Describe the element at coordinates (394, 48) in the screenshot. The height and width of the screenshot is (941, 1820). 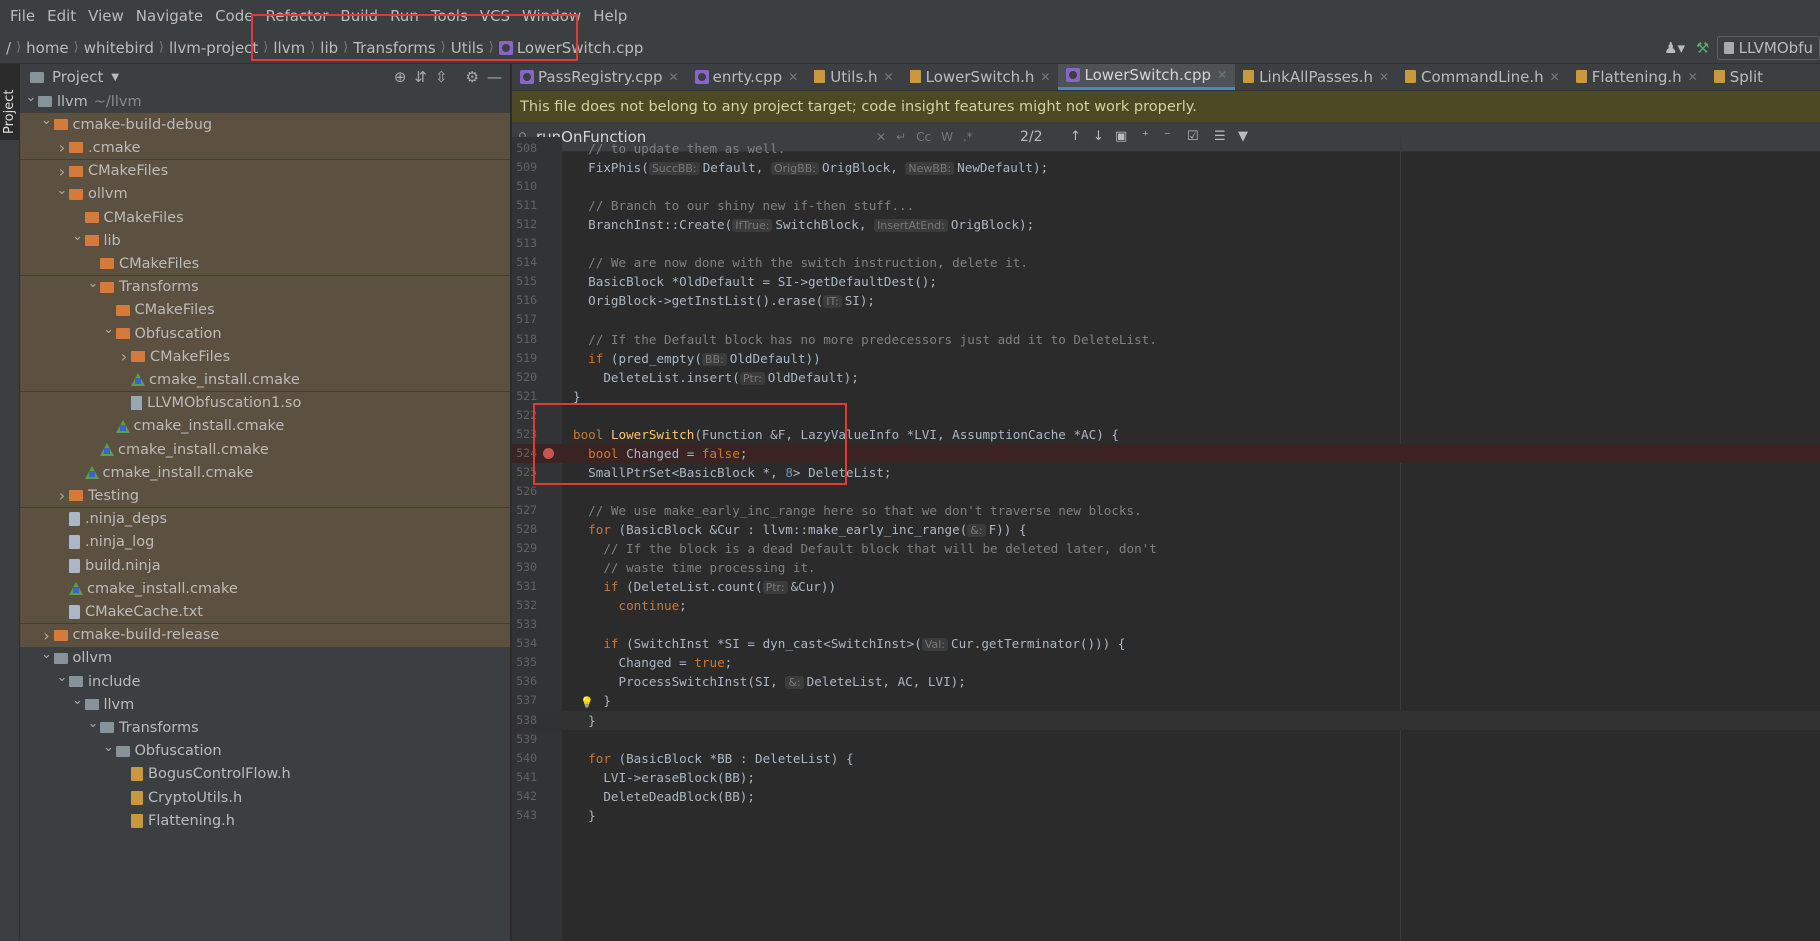
I see `breadcrumb-item: Transforms` at that location.